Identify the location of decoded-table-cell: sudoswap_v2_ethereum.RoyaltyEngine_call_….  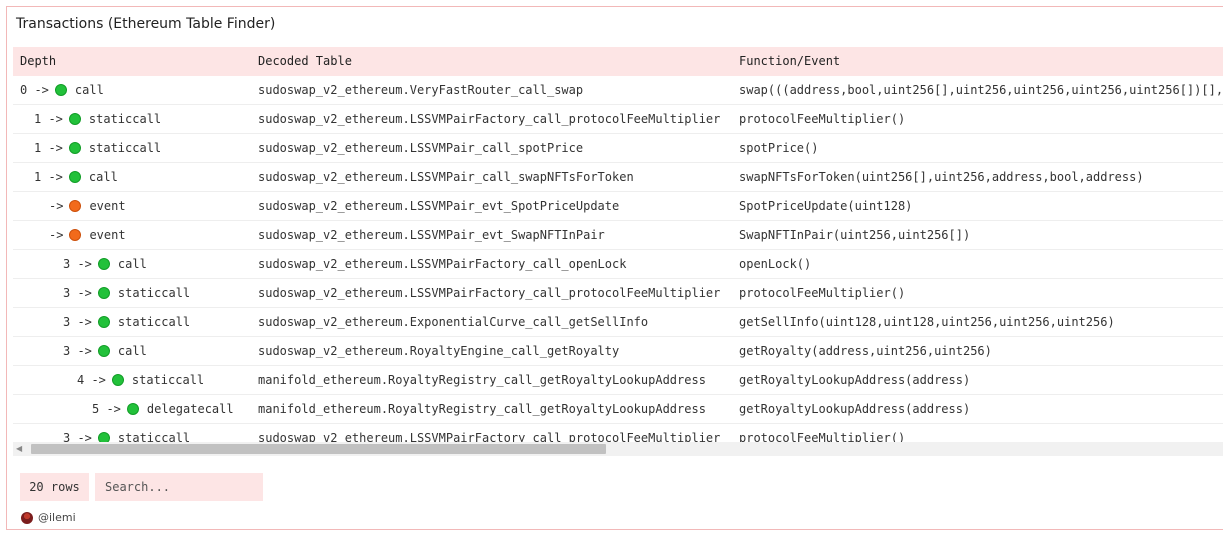
(438, 351).